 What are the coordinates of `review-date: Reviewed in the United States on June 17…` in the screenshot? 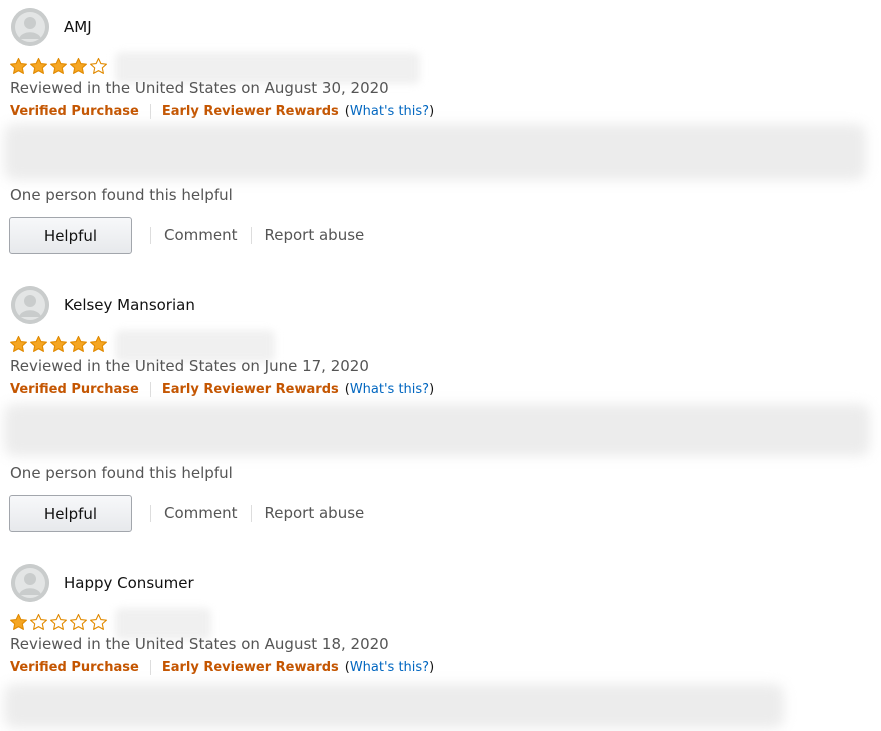 It's located at (189, 366).